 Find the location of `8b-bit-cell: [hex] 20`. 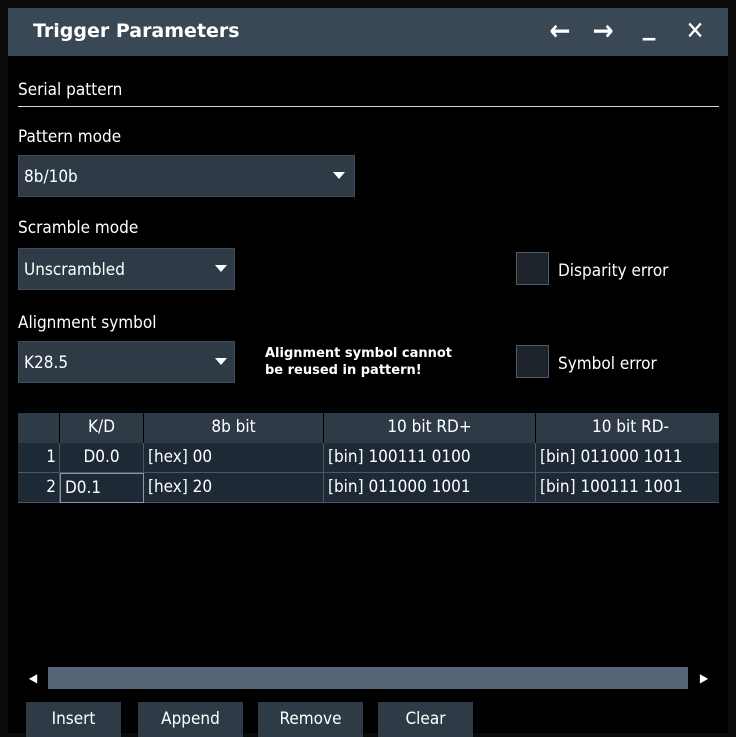

8b-bit-cell: [hex] 20 is located at coordinates (234, 488).